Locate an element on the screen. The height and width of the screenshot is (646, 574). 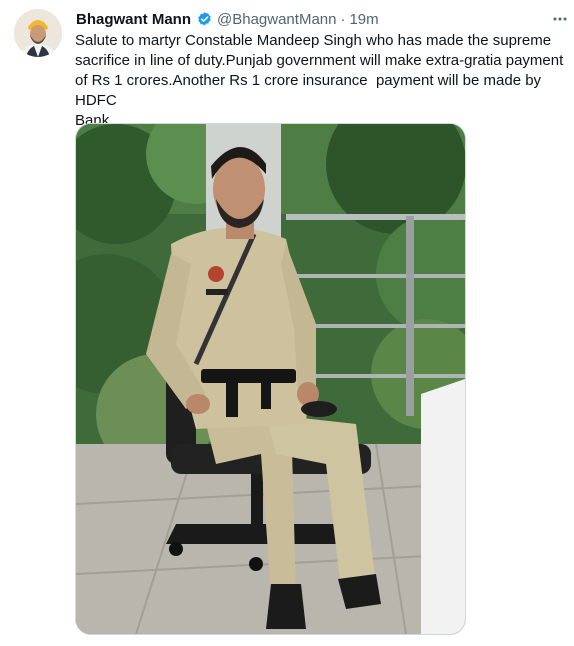
tweet-timestamp: 19m is located at coordinates (363, 19).